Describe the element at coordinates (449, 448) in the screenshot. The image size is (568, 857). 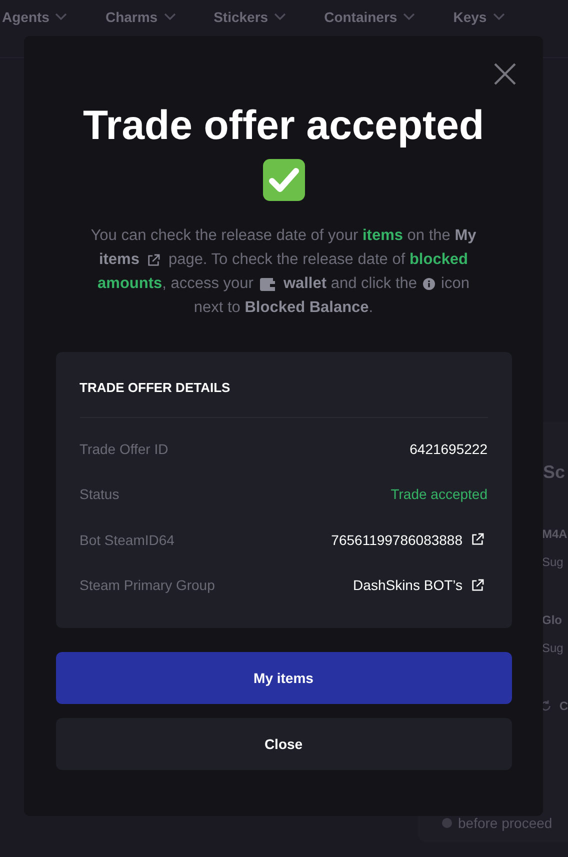
I see `detail-value: 6421695222` at that location.